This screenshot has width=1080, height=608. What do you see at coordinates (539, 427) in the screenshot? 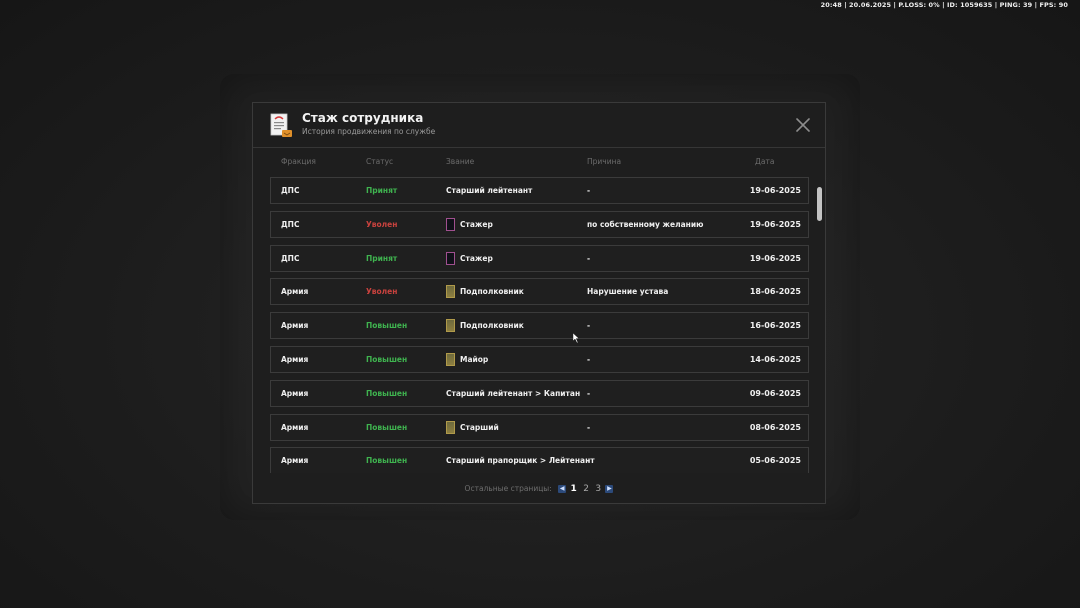
I see `table-row: Армия Повышен Старший - 08-06-2025` at bounding box center [539, 427].